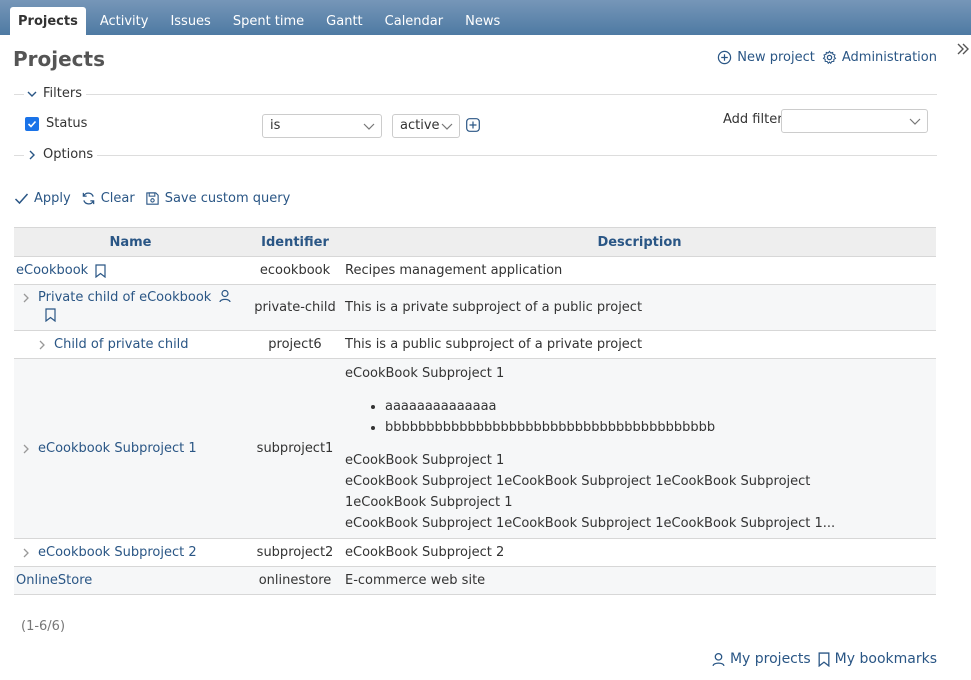  I want to click on project-identifier: subproject1, so click(295, 448).